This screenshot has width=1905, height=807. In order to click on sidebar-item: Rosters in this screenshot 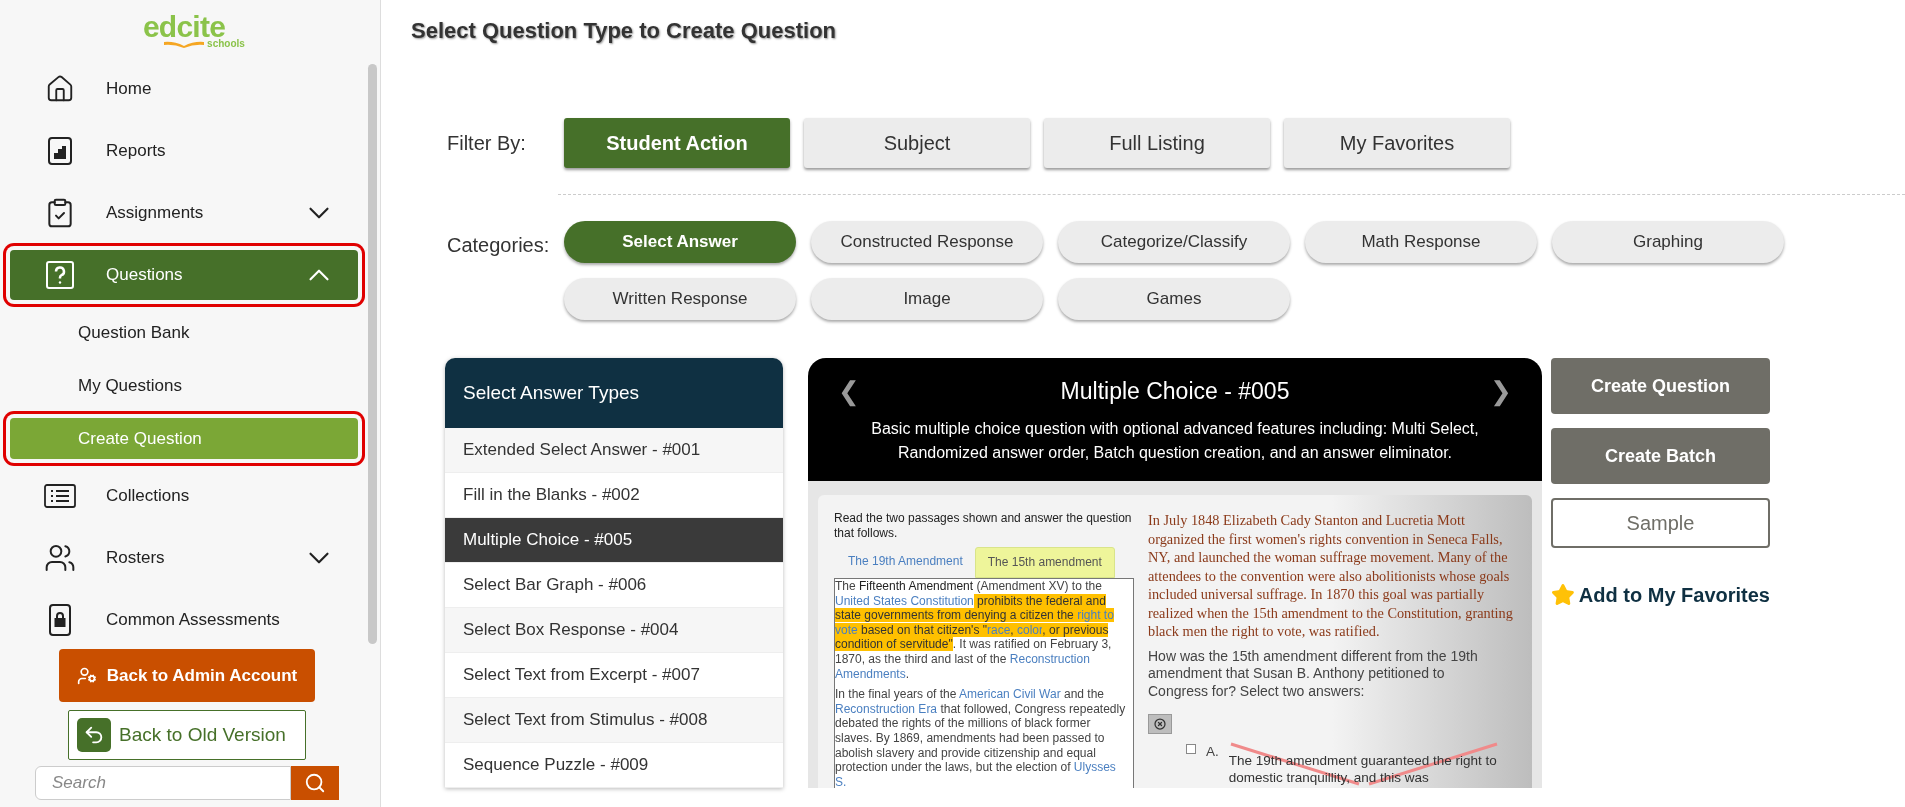, I will do `click(184, 558)`.